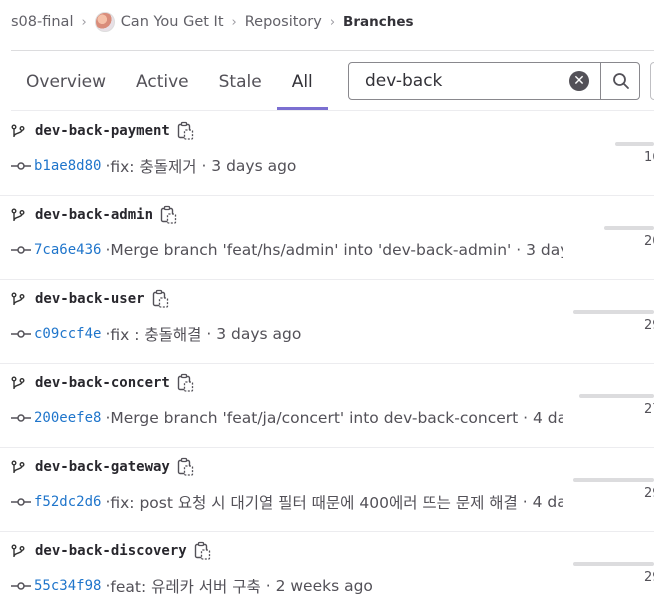 The width and height of the screenshot is (654, 615). What do you see at coordinates (102, 131) in the screenshot?
I see `branch-name-link: dev-back-payment` at bounding box center [102, 131].